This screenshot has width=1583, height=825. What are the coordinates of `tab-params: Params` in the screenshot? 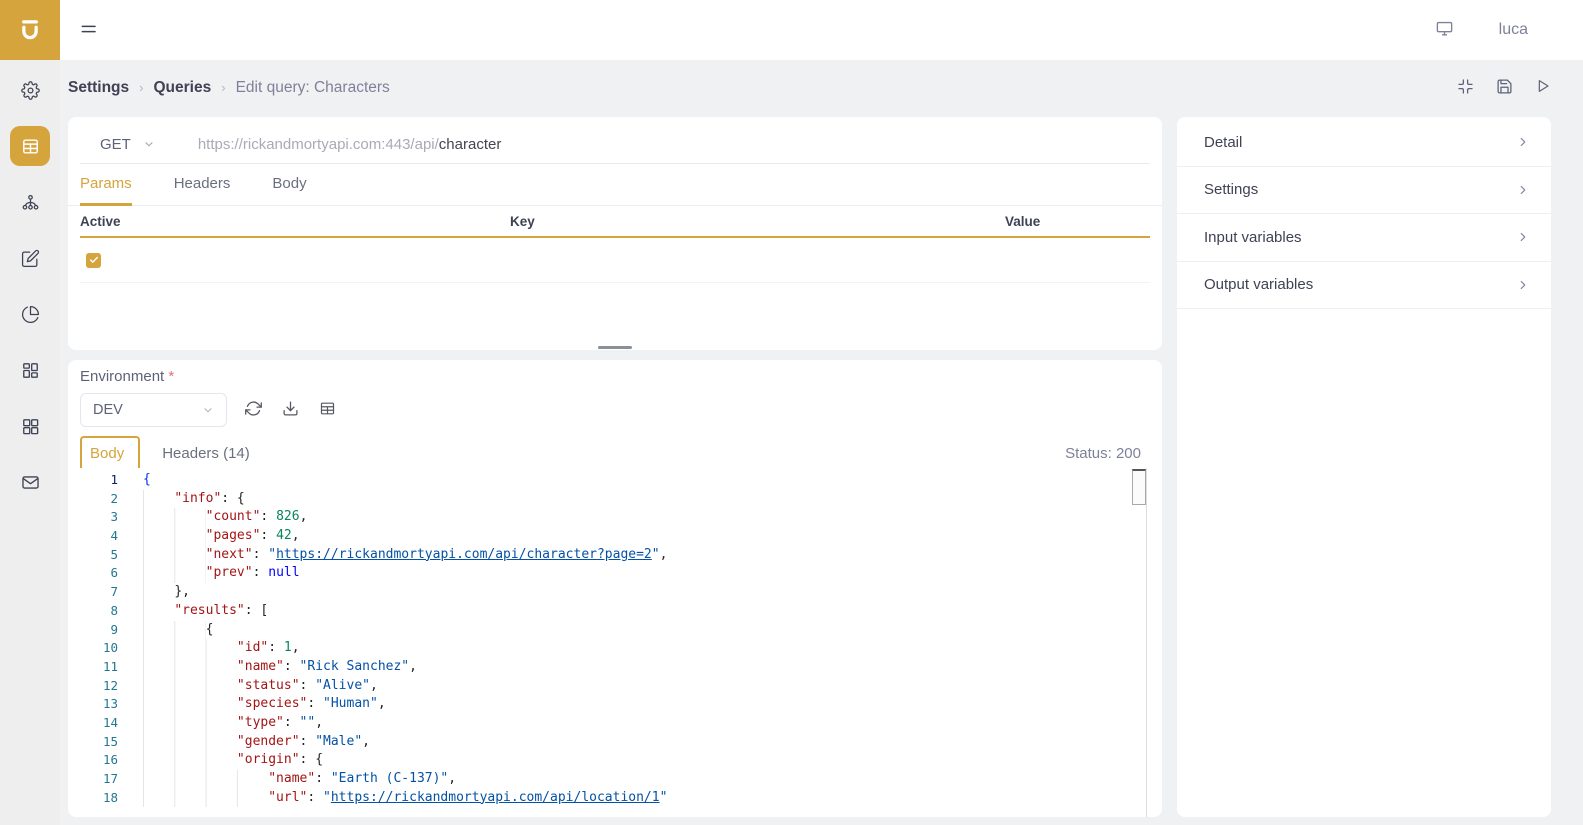 It's located at (106, 185).